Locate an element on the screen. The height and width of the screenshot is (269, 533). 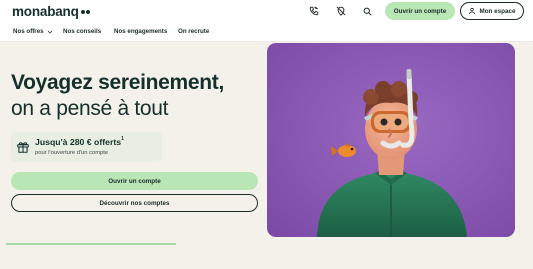
nav-item-label: Nos conseils is located at coordinates (82, 31).